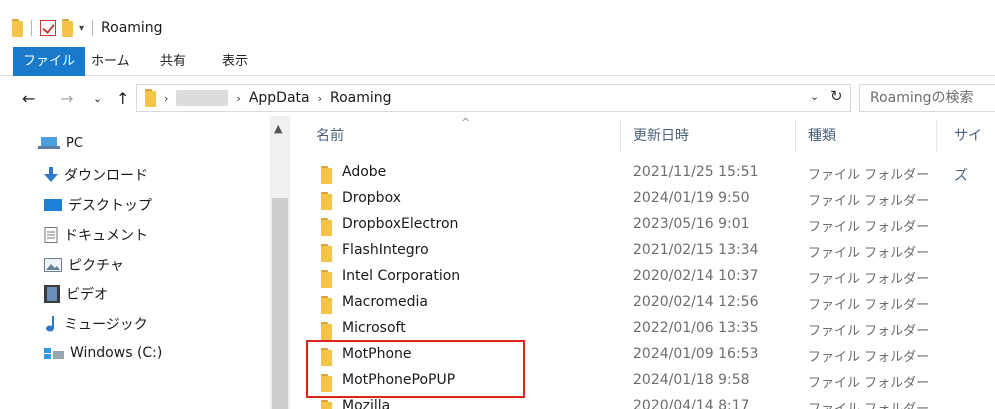  What do you see at coordinates (202, 98) in the screenshot?
I see `username-crumb-redacted` at bounding box center [202, 98].